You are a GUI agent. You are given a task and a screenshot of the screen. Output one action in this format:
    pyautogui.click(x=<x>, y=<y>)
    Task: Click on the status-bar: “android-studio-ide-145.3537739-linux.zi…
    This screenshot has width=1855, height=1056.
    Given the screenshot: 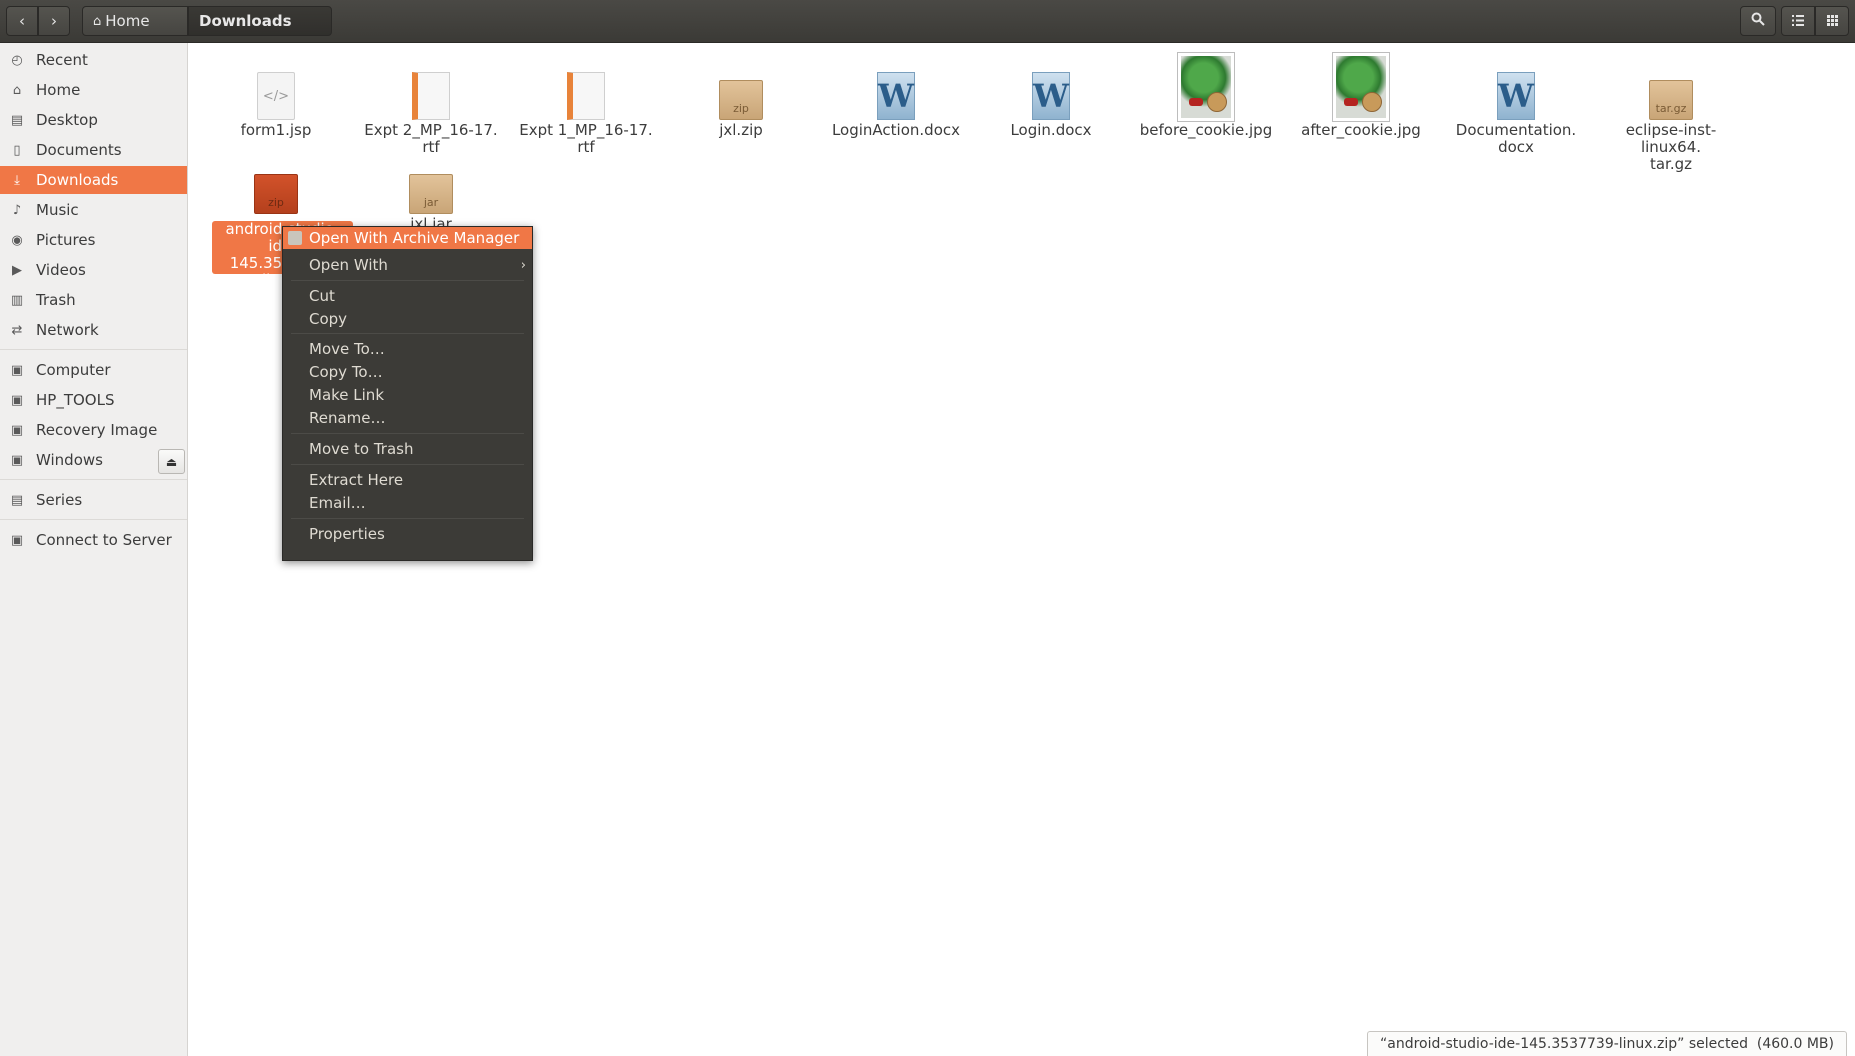 What is the action you would take?
    pyautogui.click(x=1607, y=1043)
    